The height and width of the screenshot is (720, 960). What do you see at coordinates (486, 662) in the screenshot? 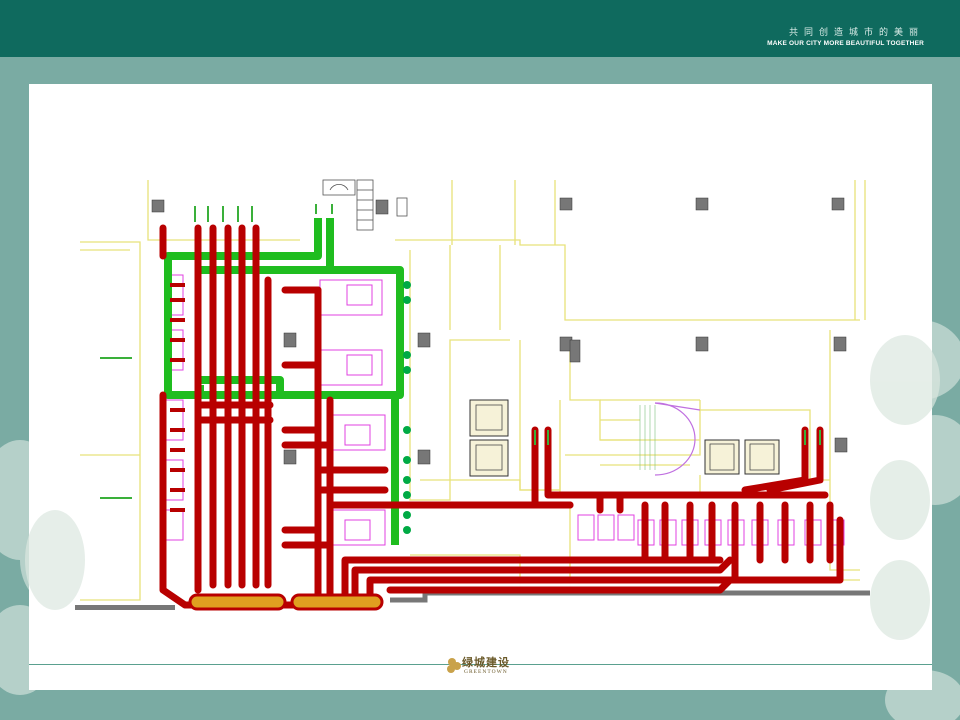
I see `logo-text-chinese: 绿城建设` at bounding box center [486, 662].